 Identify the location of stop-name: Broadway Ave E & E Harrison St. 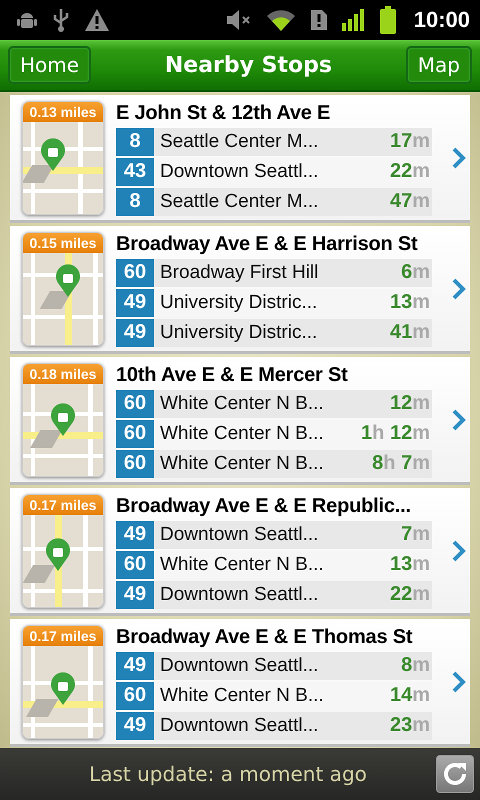
(267, 244).